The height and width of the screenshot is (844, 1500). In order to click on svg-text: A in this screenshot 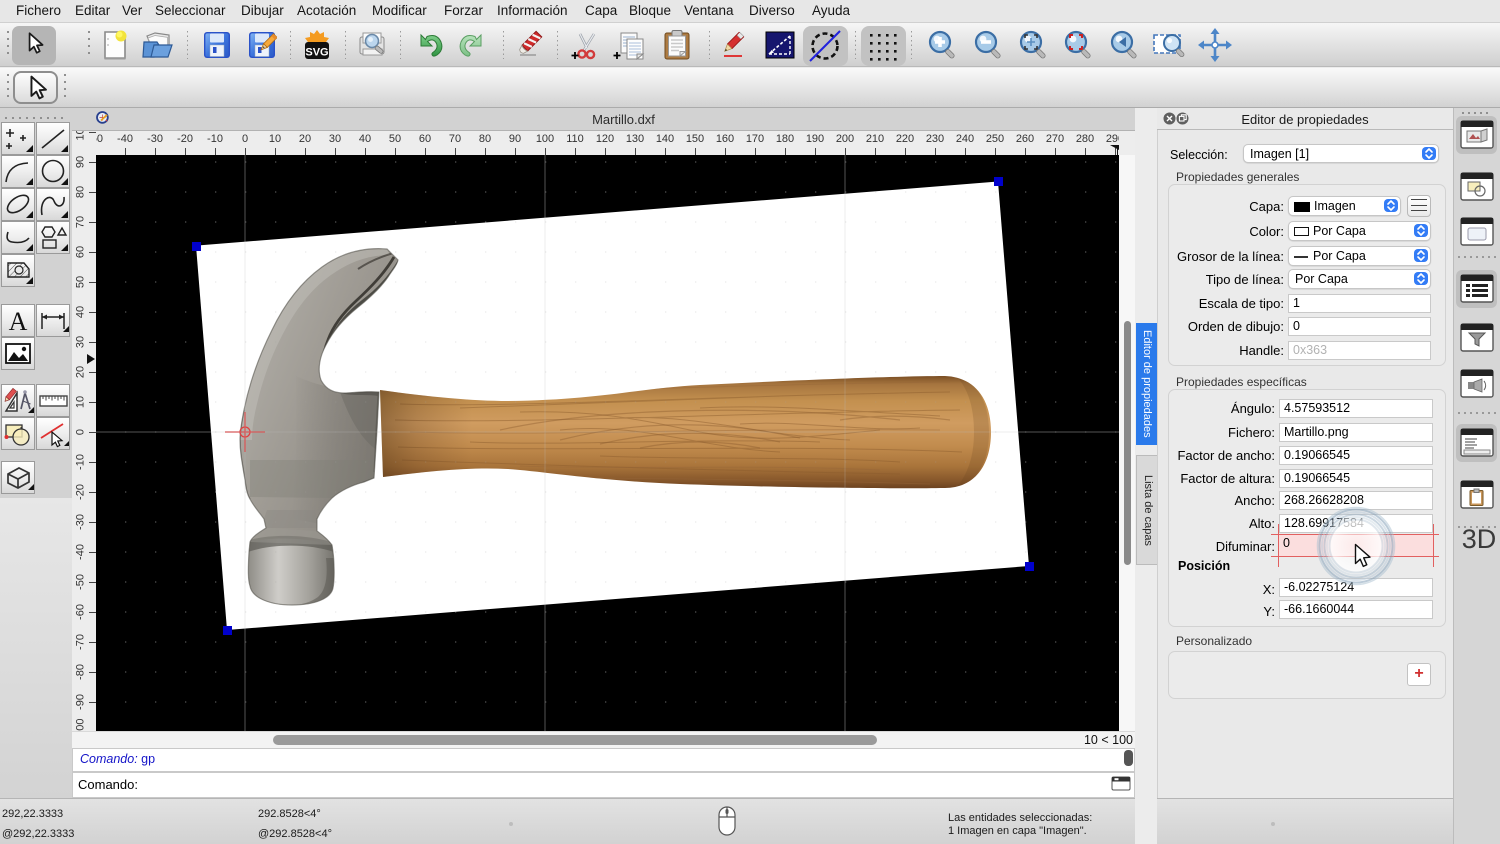, I will do `click(18, 321)`.